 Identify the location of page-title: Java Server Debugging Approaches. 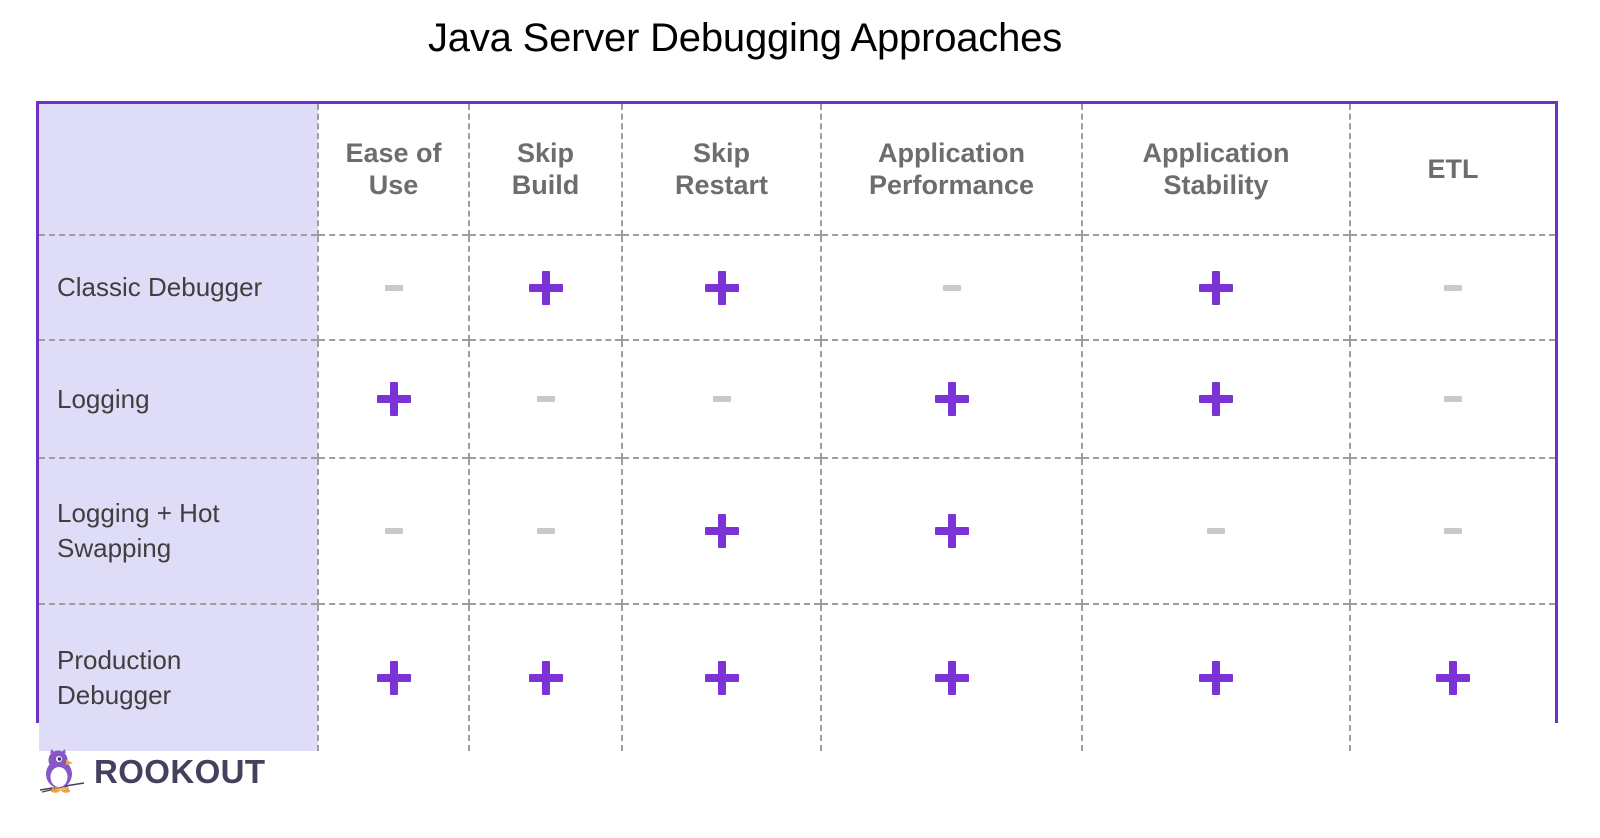
(744, 38).